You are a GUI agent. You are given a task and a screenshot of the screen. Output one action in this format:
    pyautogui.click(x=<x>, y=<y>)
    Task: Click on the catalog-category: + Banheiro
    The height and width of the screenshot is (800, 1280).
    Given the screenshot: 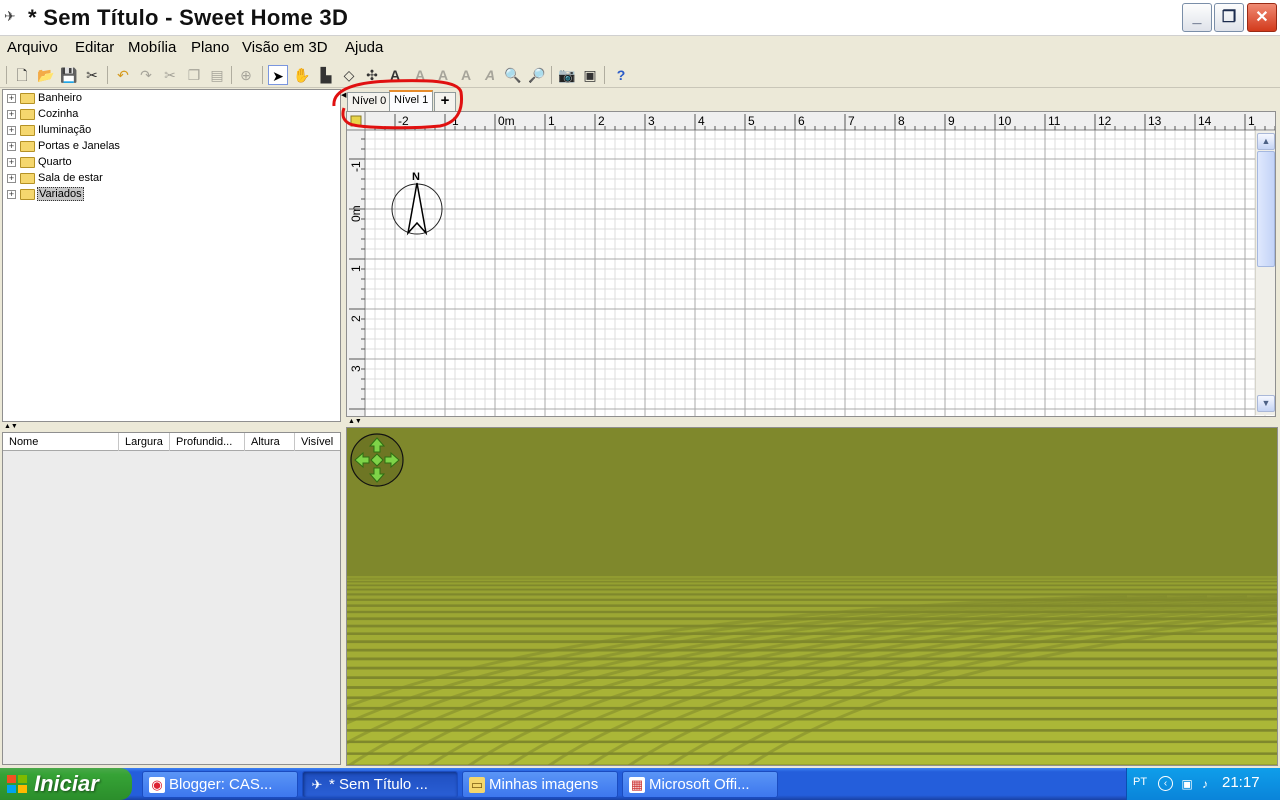 What is the action you would take?
    pyautogui.click(x=45, y=100)
    